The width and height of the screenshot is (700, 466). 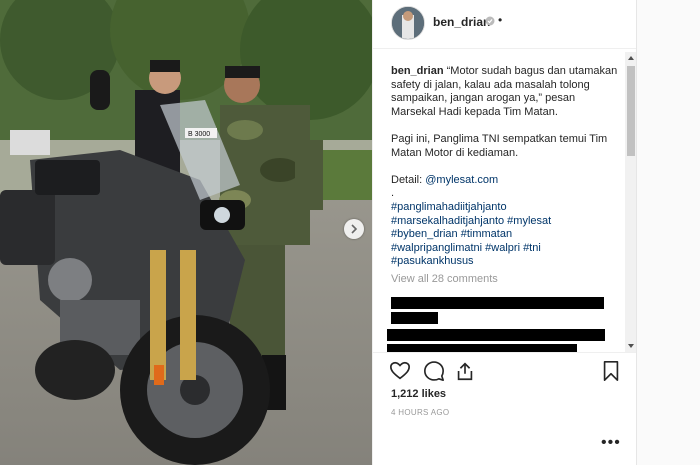 What do you see at coordinates (490, 21) in the screenshot?
I see `verified-icon` at bounding box center [490, 21].